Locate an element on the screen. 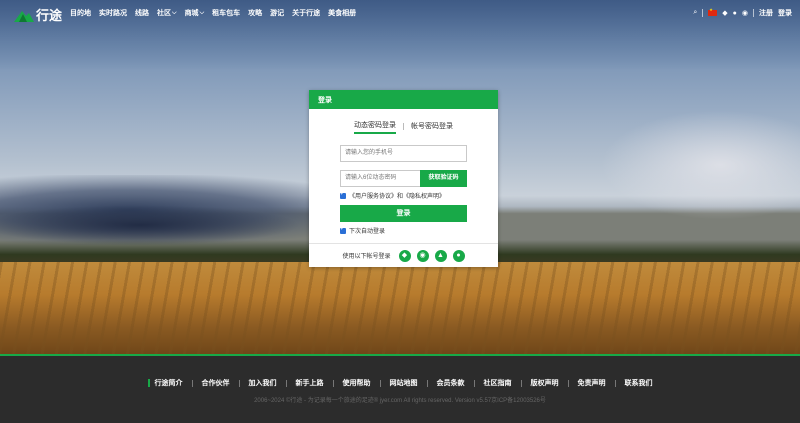  weibo-icon: ◉ is located at coordinates (745, 13).